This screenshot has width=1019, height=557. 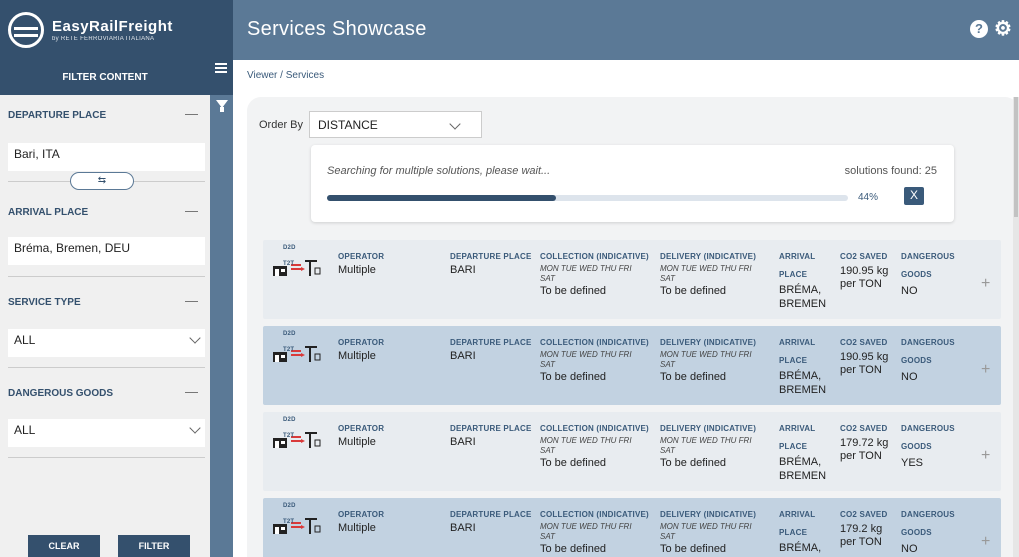 I want to click on arrival-label: ARRIVAL, so click(x=797, y=342).